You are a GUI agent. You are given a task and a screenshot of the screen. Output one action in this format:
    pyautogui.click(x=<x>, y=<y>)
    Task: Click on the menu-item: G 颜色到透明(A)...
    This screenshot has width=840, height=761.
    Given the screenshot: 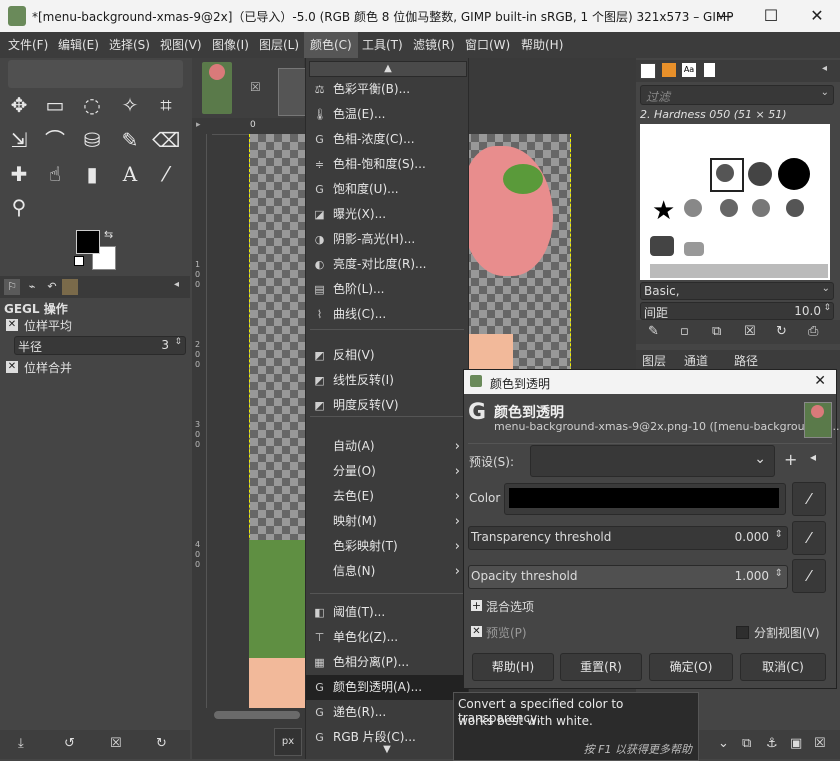 What is the action you would take?
    pyautogui.click(x=387, y=687)
    